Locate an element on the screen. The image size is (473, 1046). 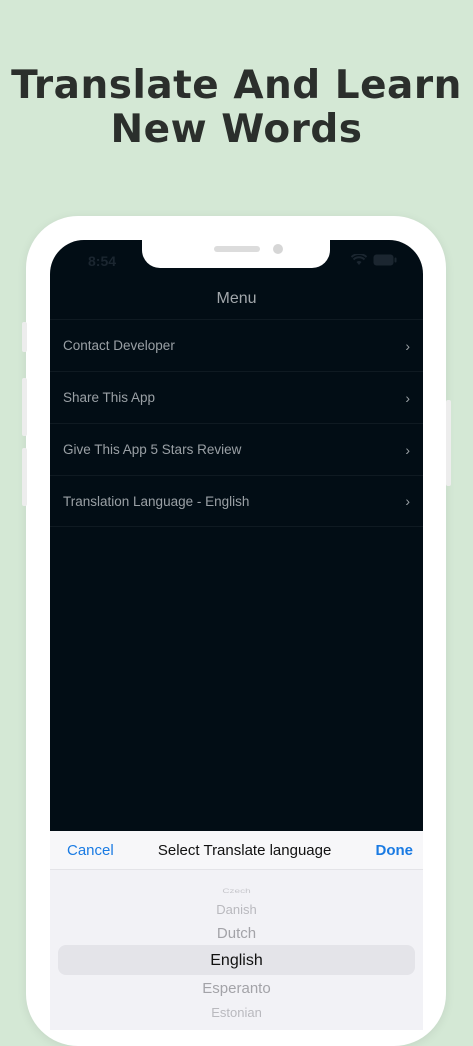
status-icons is located at coordinates (374, 260).